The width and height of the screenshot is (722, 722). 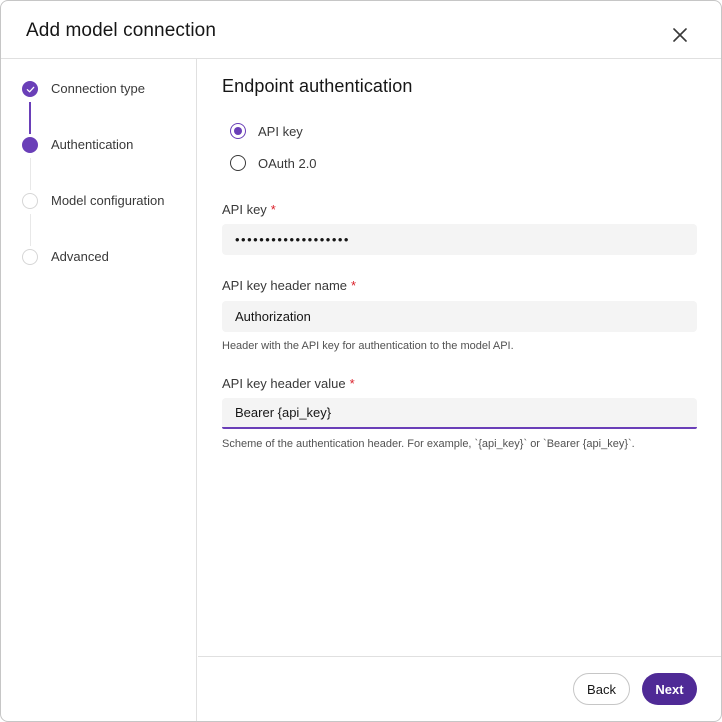 I want to click on field-label-text: API key header value, so click(x=284, y=383).